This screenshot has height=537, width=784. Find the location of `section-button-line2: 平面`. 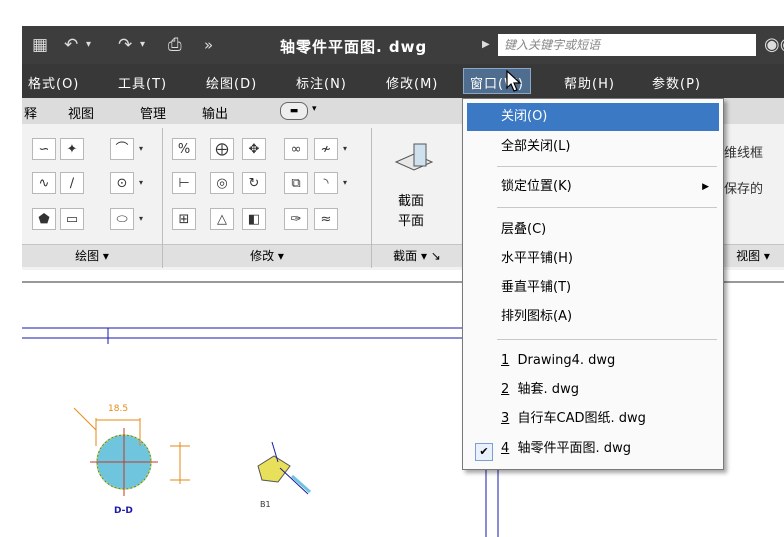

section-button-line2: 平面 is located at coordinates (411, 219).